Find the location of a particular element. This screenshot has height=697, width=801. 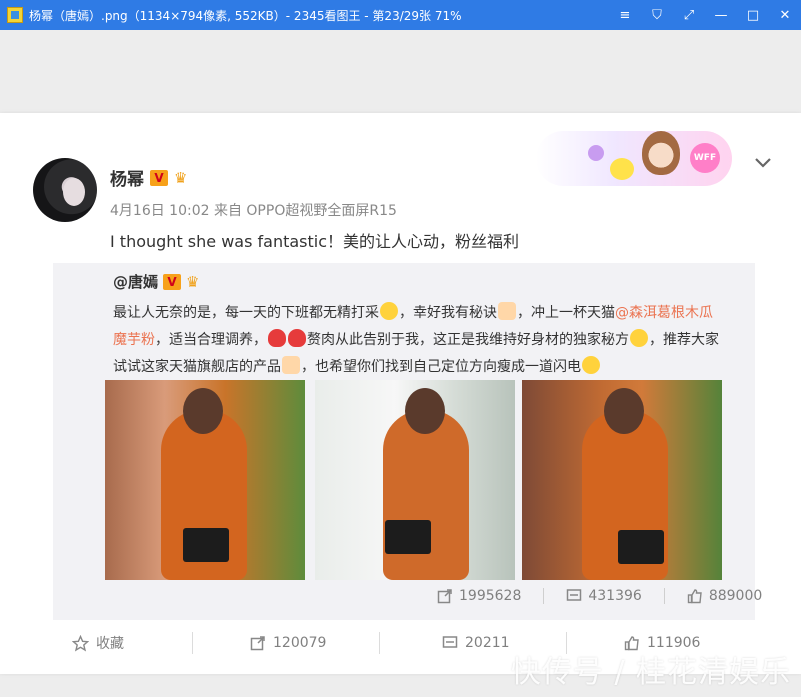

repost-share-stat: 1995628 is located at coordinates (479, 596).